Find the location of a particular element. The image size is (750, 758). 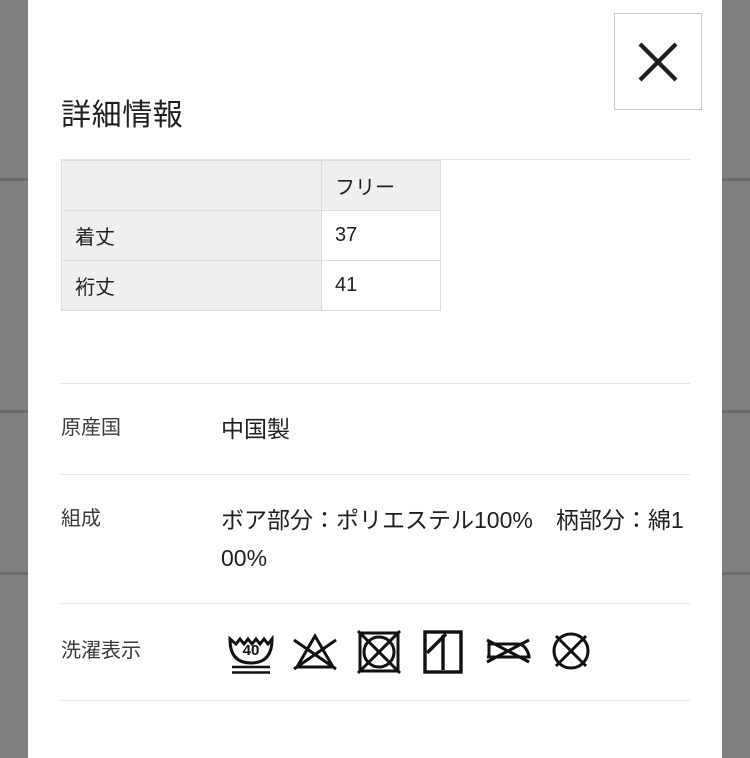

detail-label-care: 洗濯表示 is located at coordinates (101, 650).